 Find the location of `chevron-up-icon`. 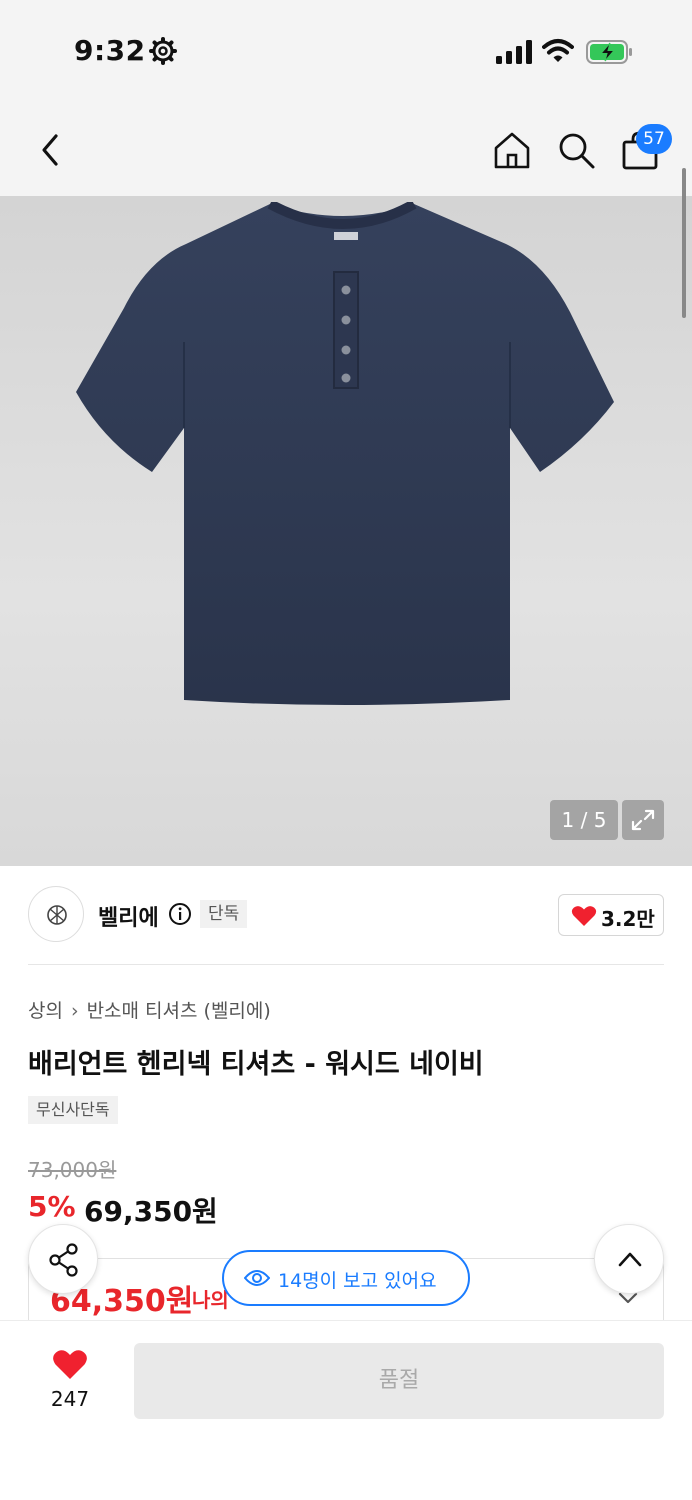

chevron-up-icon is located at coordinates (630, 1259).